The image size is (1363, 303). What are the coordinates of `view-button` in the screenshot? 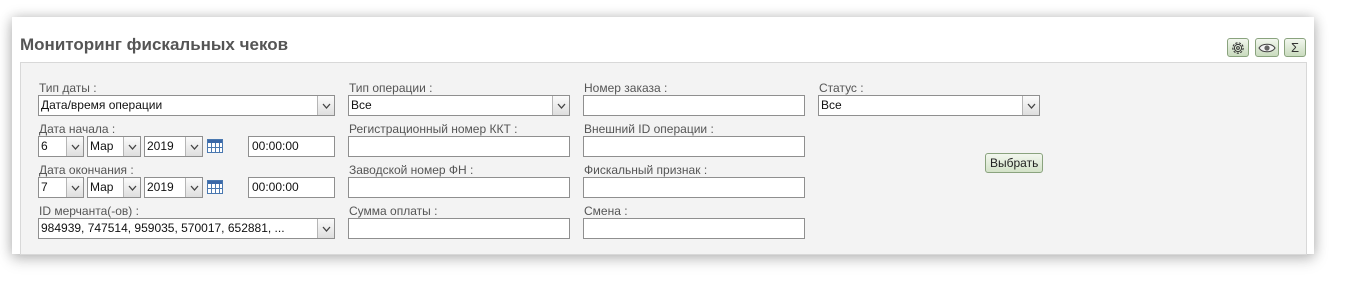 It's located at (1267, 47).